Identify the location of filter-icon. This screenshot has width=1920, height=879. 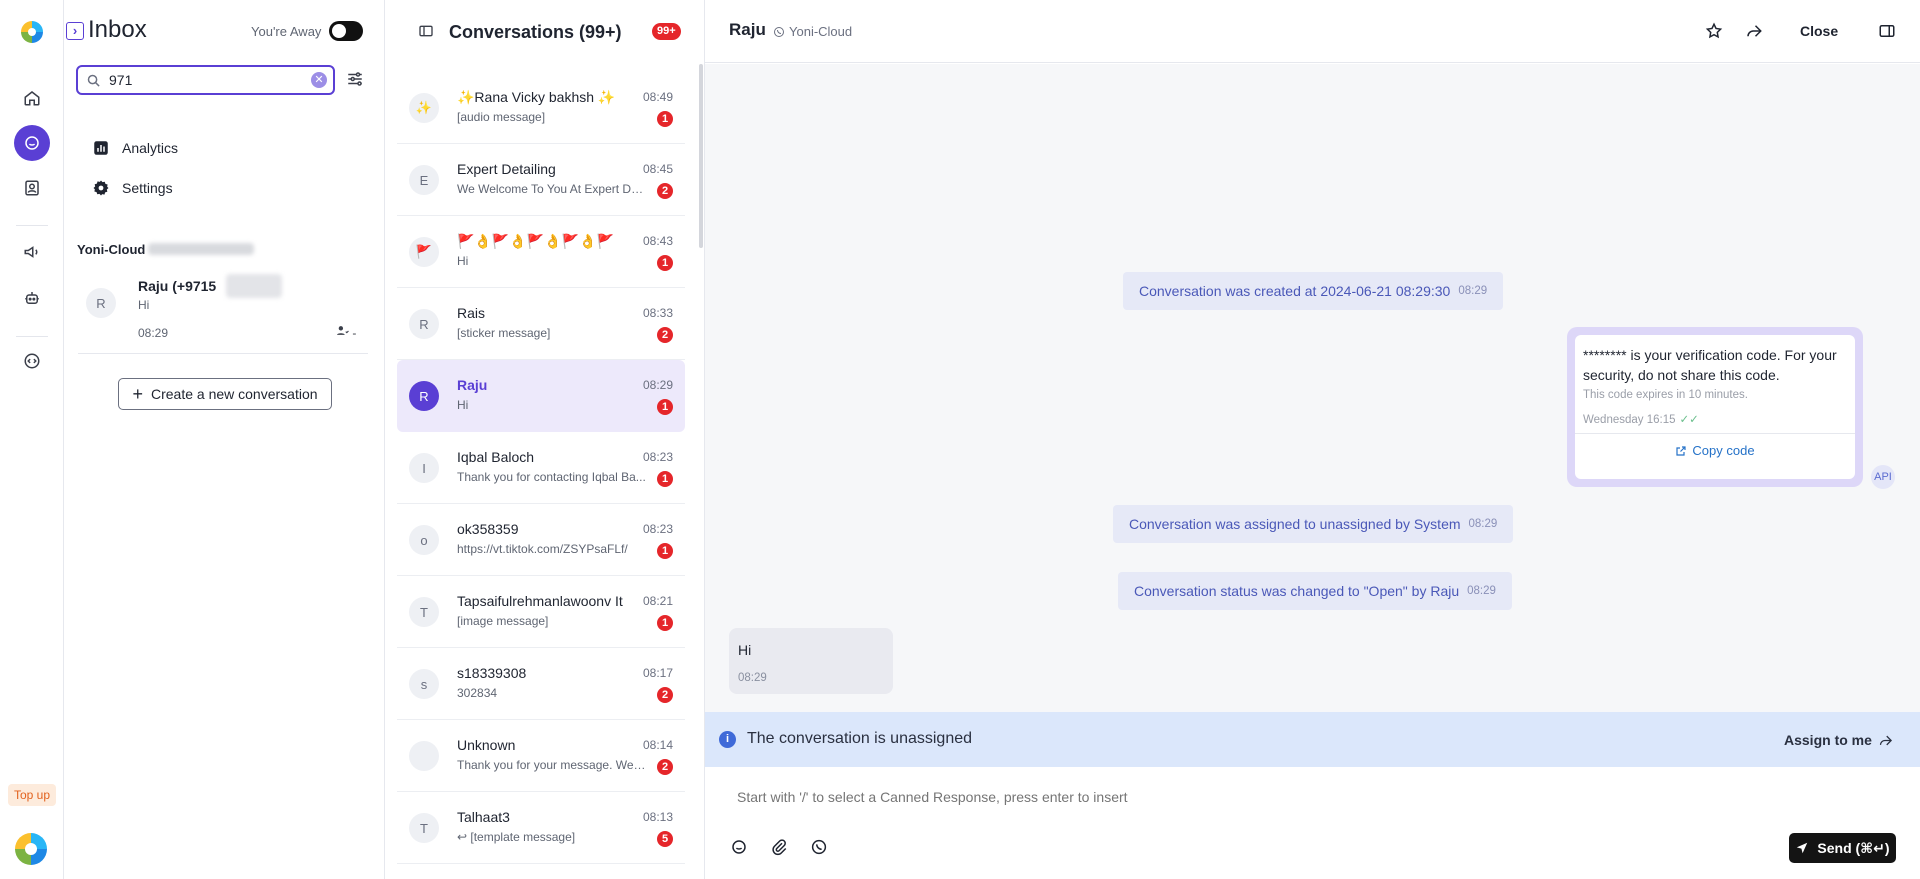
(355, 79).